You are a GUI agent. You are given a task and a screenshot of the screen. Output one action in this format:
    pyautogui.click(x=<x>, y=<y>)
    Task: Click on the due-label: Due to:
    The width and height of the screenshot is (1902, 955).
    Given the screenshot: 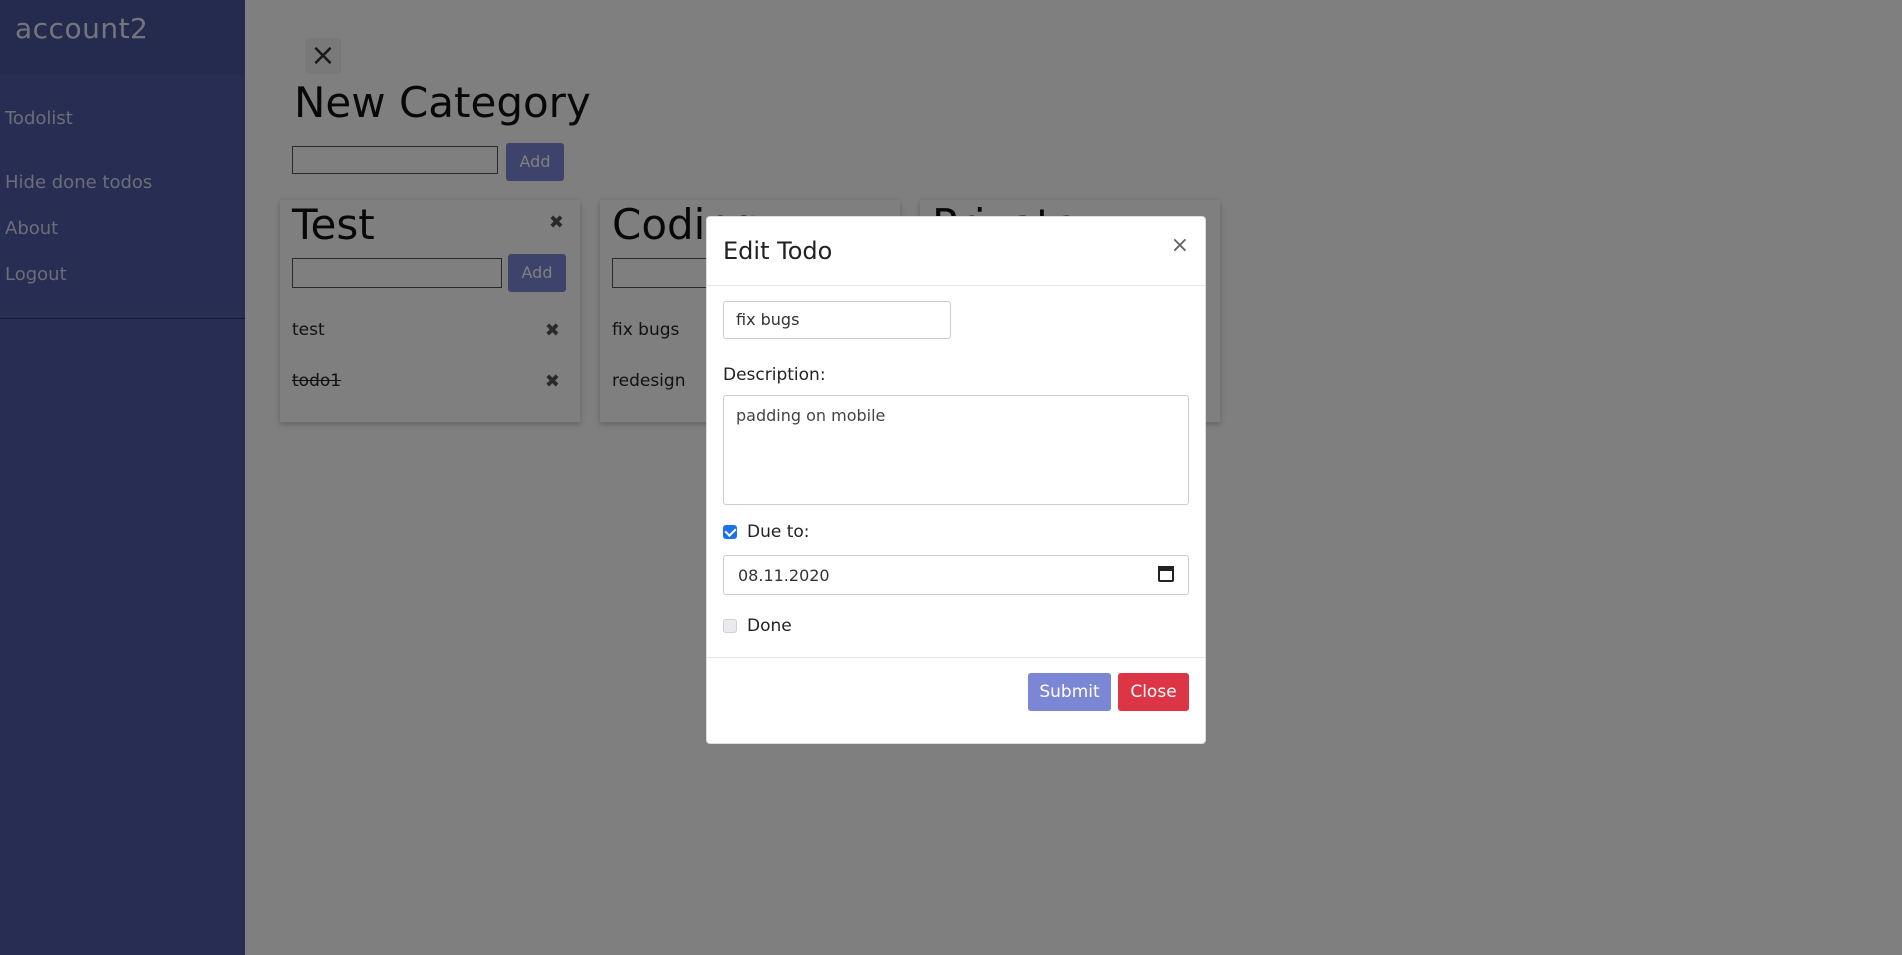 What is the action you would take?
    pyautogui.click(x=778, y=532)
    